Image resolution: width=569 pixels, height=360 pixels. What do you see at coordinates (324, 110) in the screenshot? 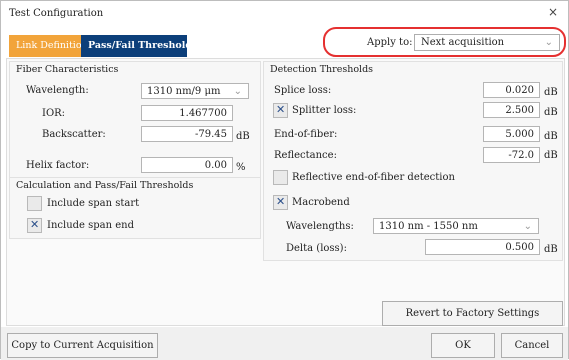
I see `splitter-loss-label: Splitter loss:` at bounding box center [324, 110].